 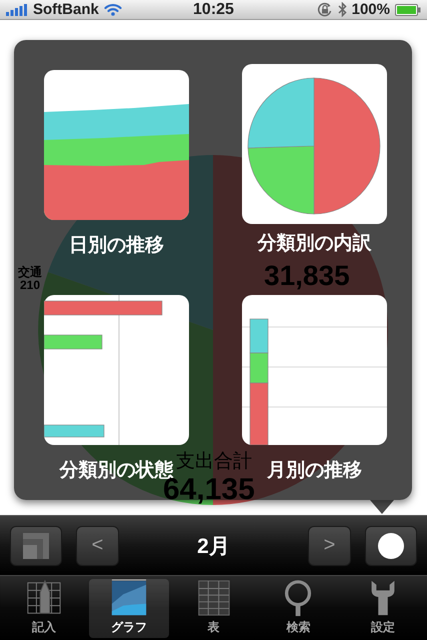 I want to click on tab: 記入, so click(x=44, y=608).